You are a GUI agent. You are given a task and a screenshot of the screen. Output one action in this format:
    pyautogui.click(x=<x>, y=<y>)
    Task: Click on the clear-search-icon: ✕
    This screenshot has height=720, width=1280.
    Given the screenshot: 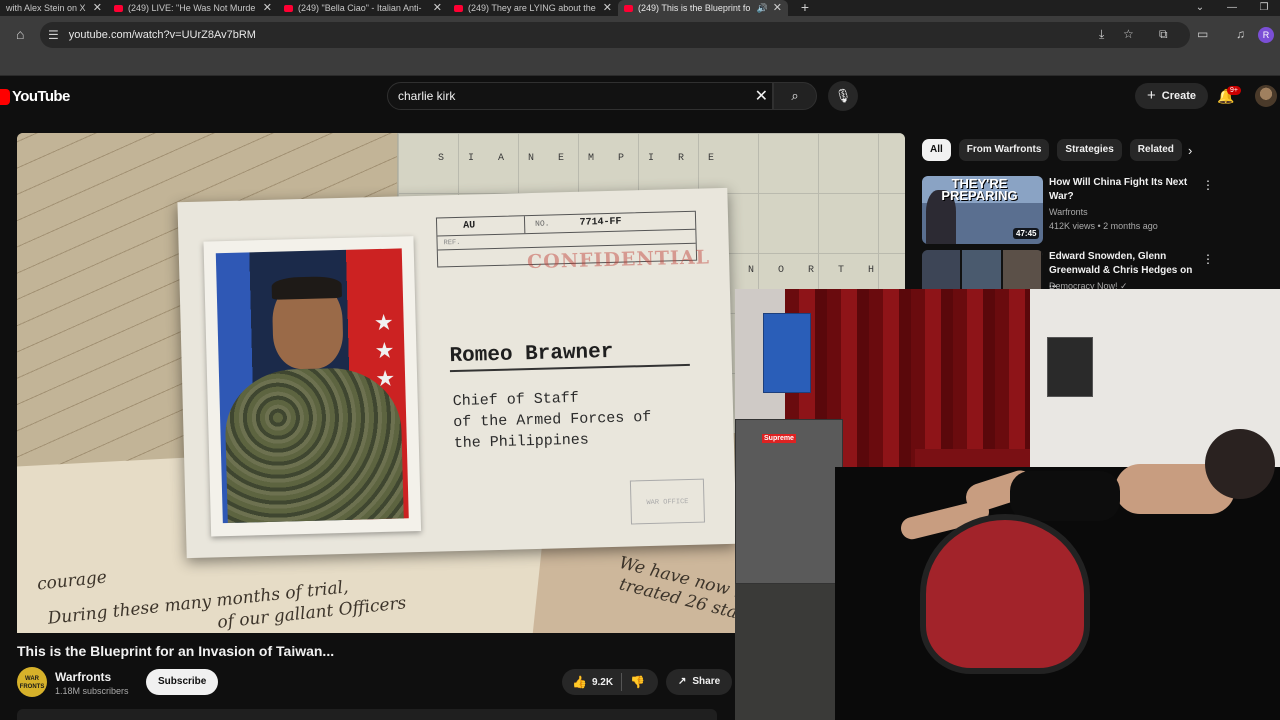 What is the action you would take?
    pyautogui.click(x=761, y=96)
    